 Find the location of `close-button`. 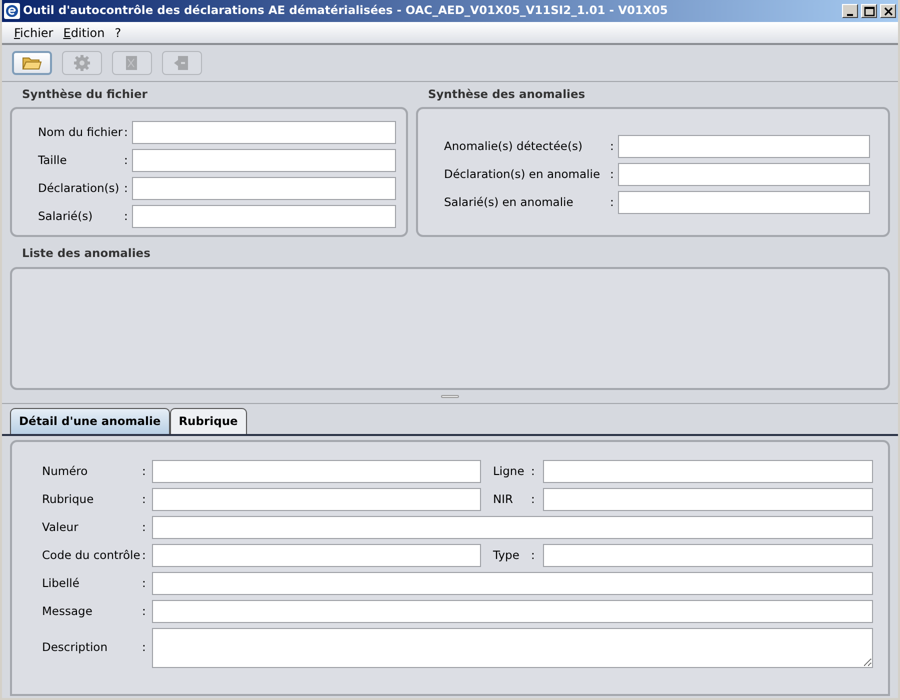

close-button is located at coordinates (888, 11).